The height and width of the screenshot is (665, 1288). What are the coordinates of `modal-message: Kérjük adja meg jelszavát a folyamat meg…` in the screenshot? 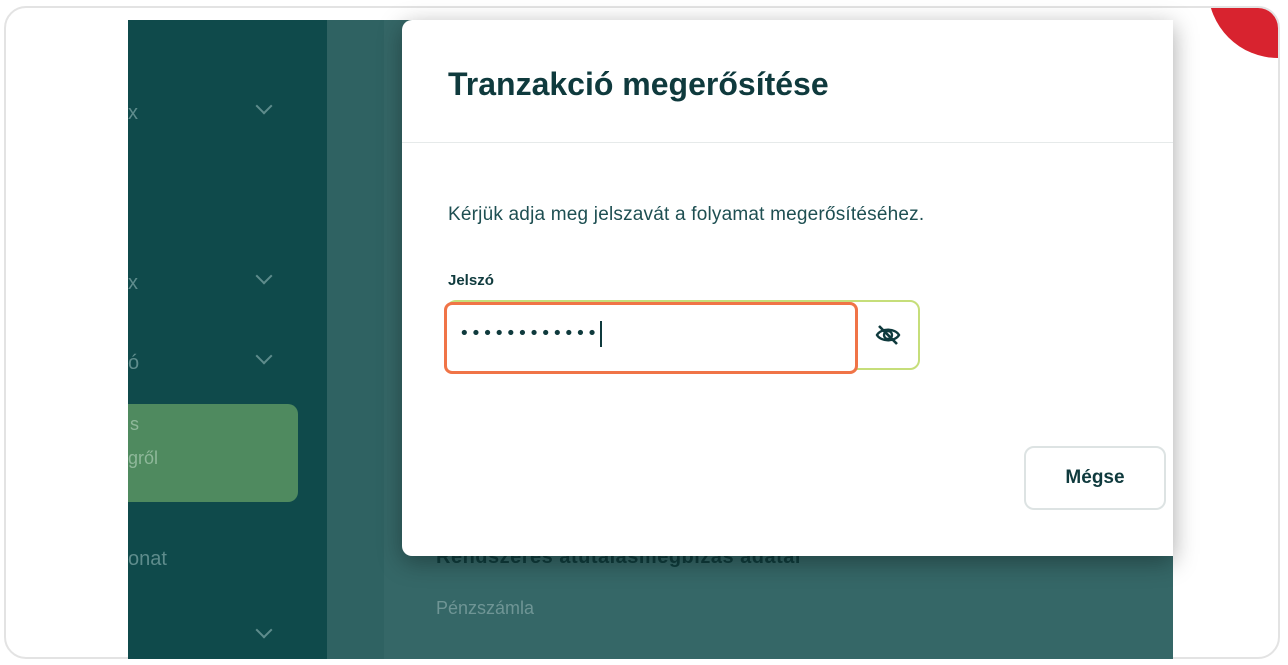 It's located at (686, 214).